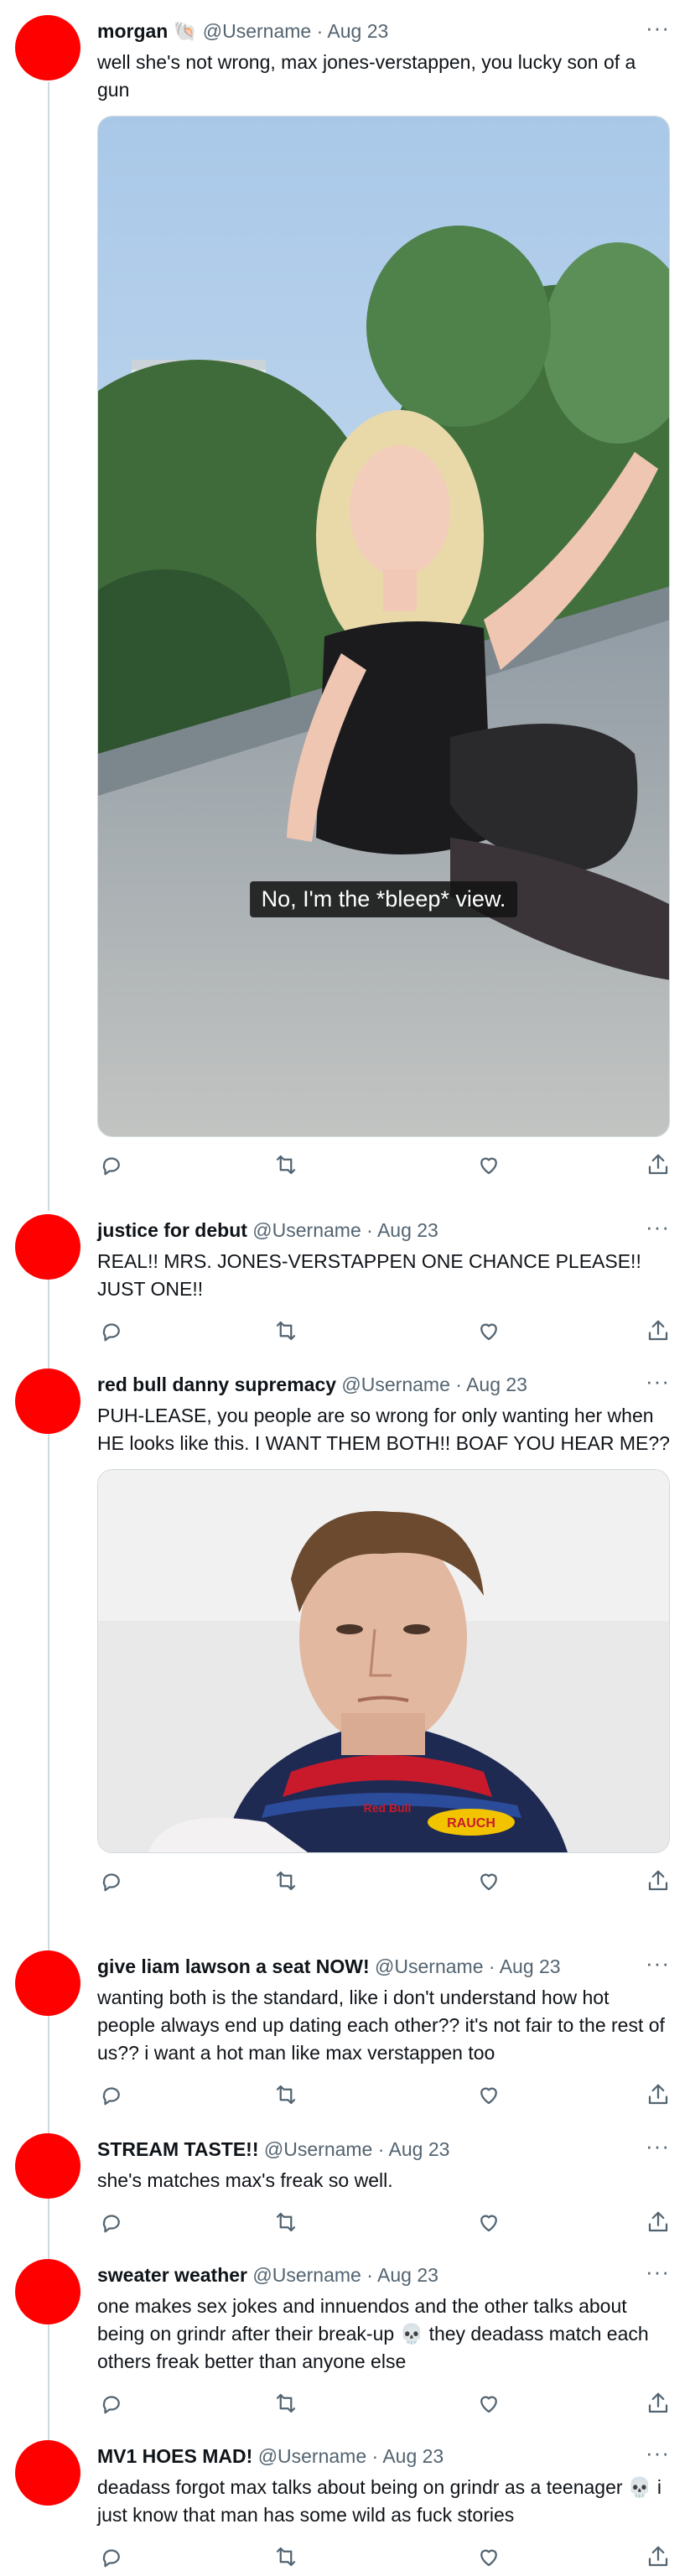  Describe the element at coordinates (216, 1384) in the screenshot. I see `display-name: red bull danny supremacy` at that location.